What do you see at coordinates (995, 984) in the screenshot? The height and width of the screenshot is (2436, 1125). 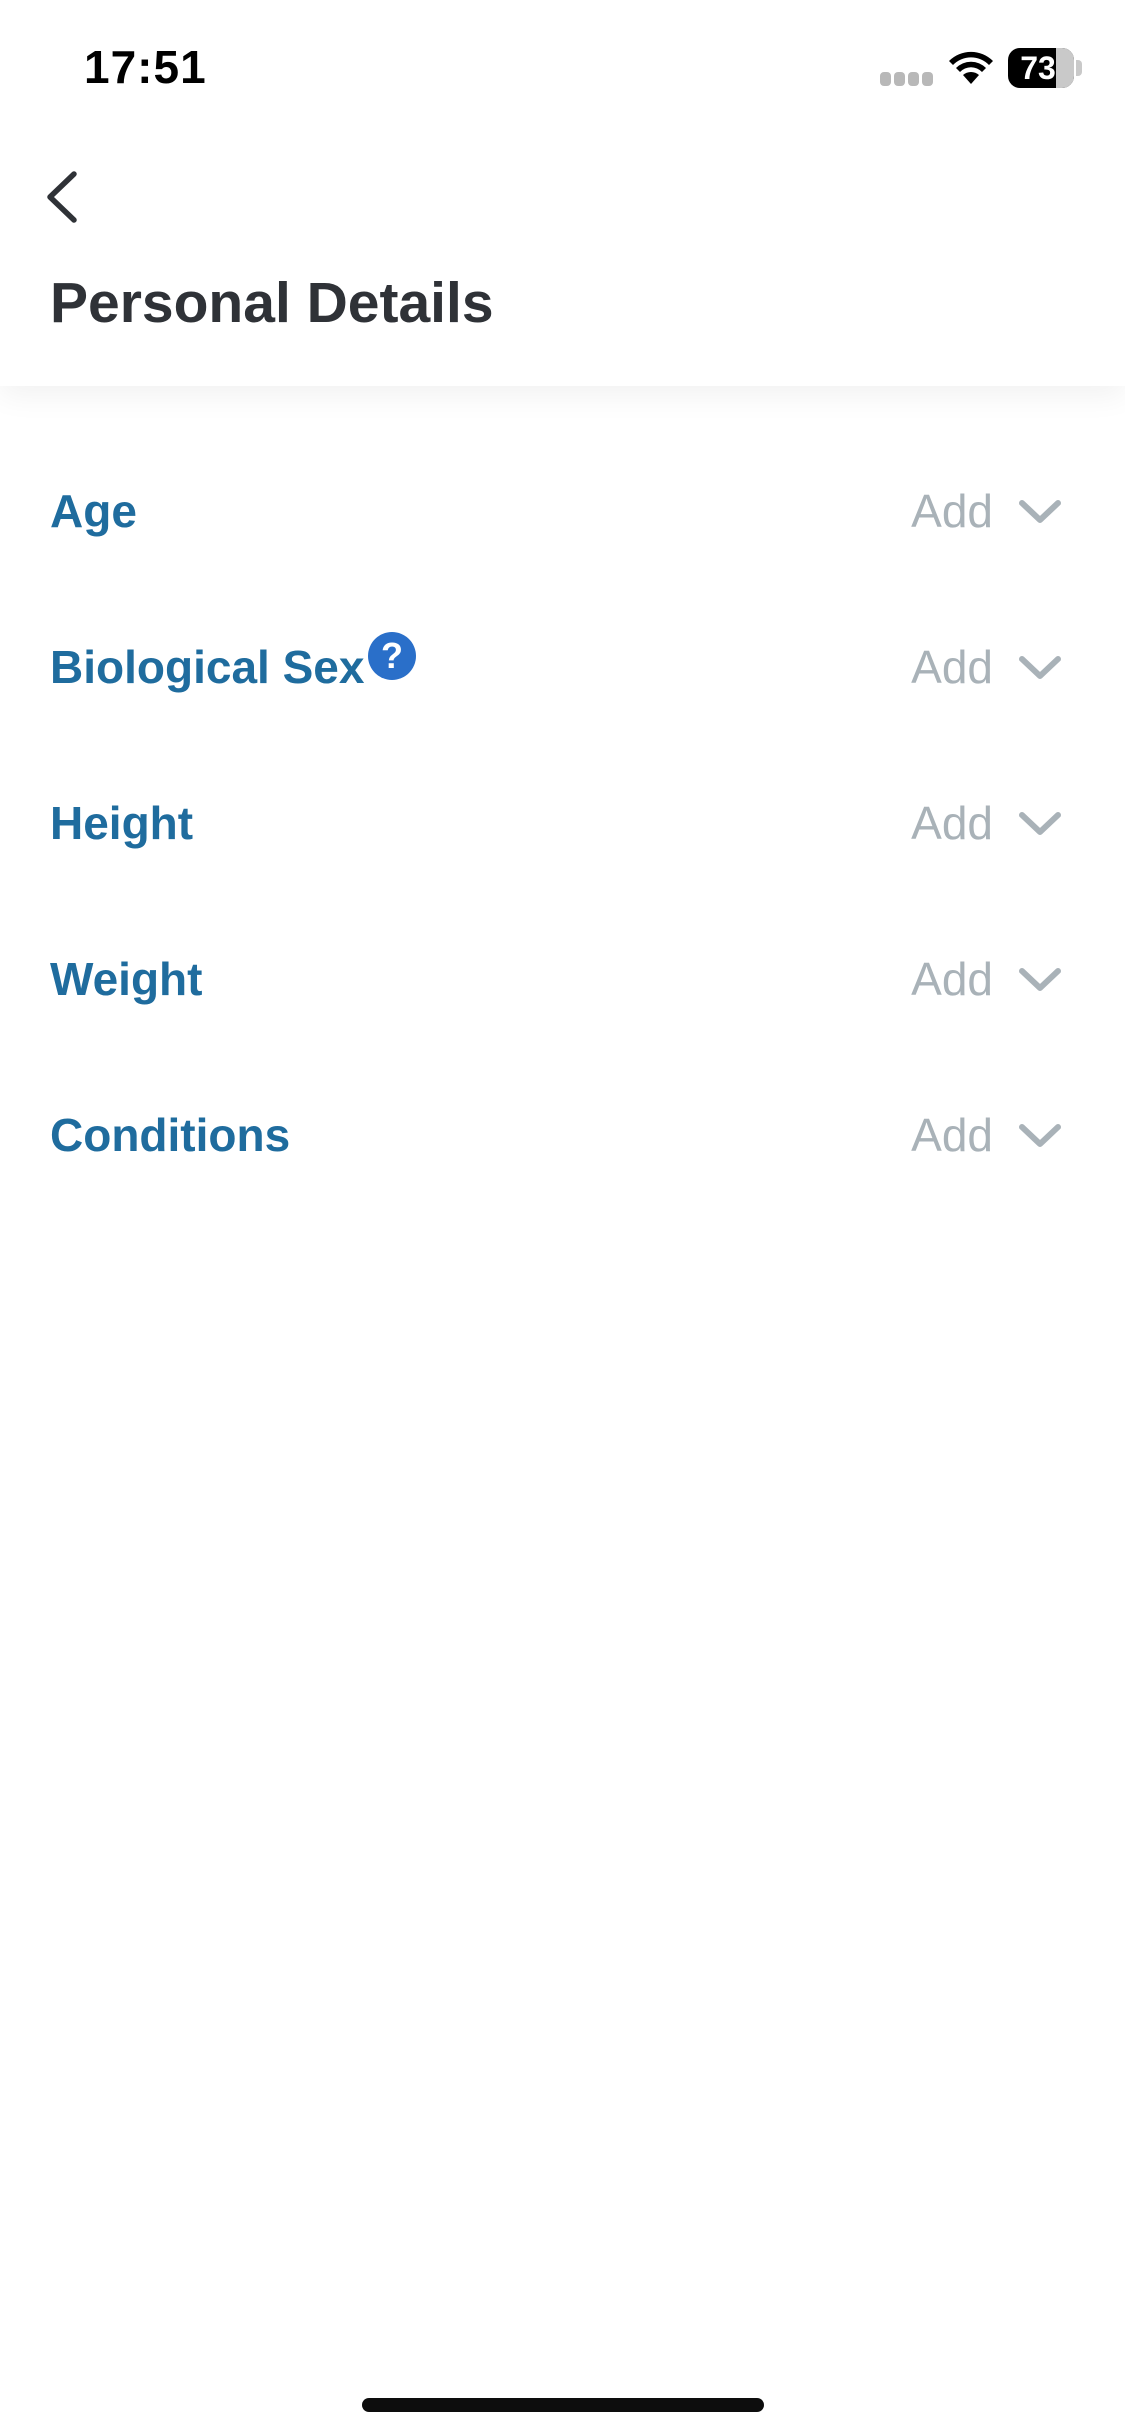 I see `add-weight-button: Add` at bounding box center [995, 984].